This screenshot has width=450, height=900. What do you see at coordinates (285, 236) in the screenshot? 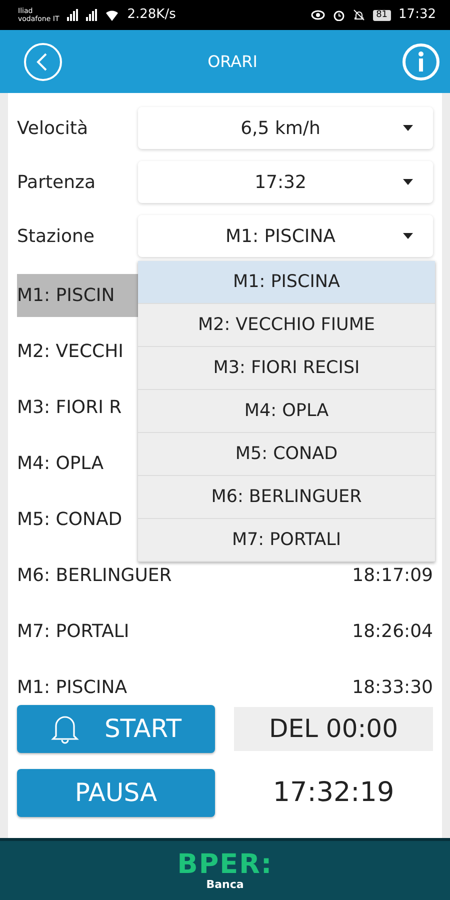
I see `dropdown-field: M1: PISCINA` at bounding box center [285, 236].